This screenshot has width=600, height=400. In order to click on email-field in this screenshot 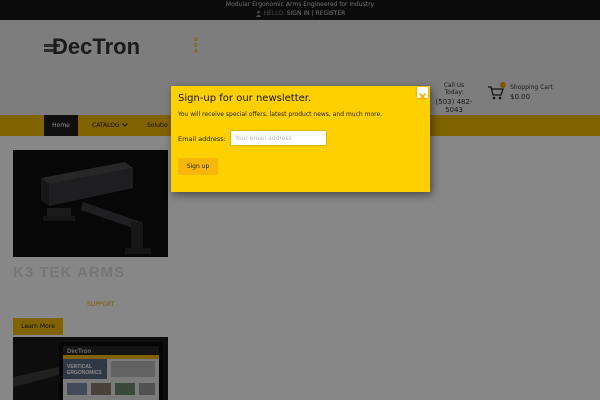, I will do `click(278, 138)`.